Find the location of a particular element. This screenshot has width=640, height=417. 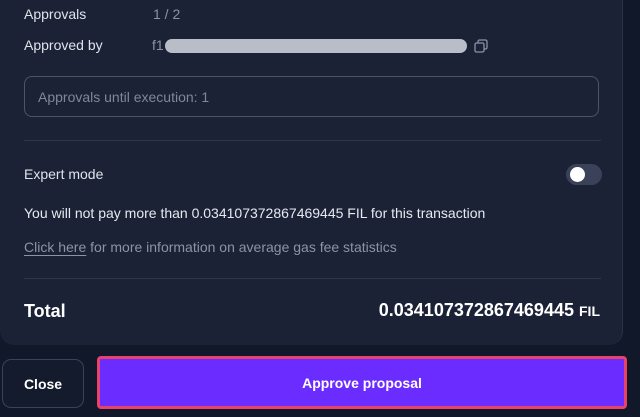

gas-fee-info-link: Click here is located at coordinates (55, 247).